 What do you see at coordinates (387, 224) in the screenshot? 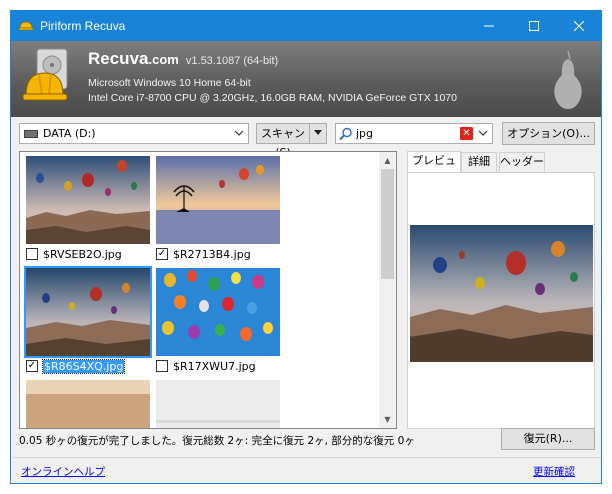
I see `scrollbar-thumb` at bounding box center [387, 224].